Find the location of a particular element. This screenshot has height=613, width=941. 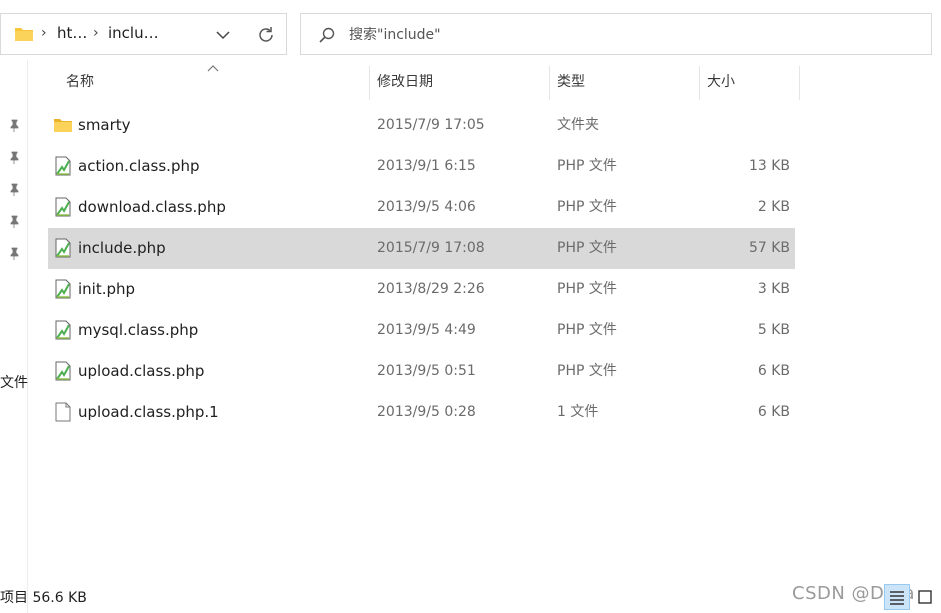

file-row: init.php 2013/8/29 2:26 PHP 文件 3 KB is located at coordinates (421, 289).